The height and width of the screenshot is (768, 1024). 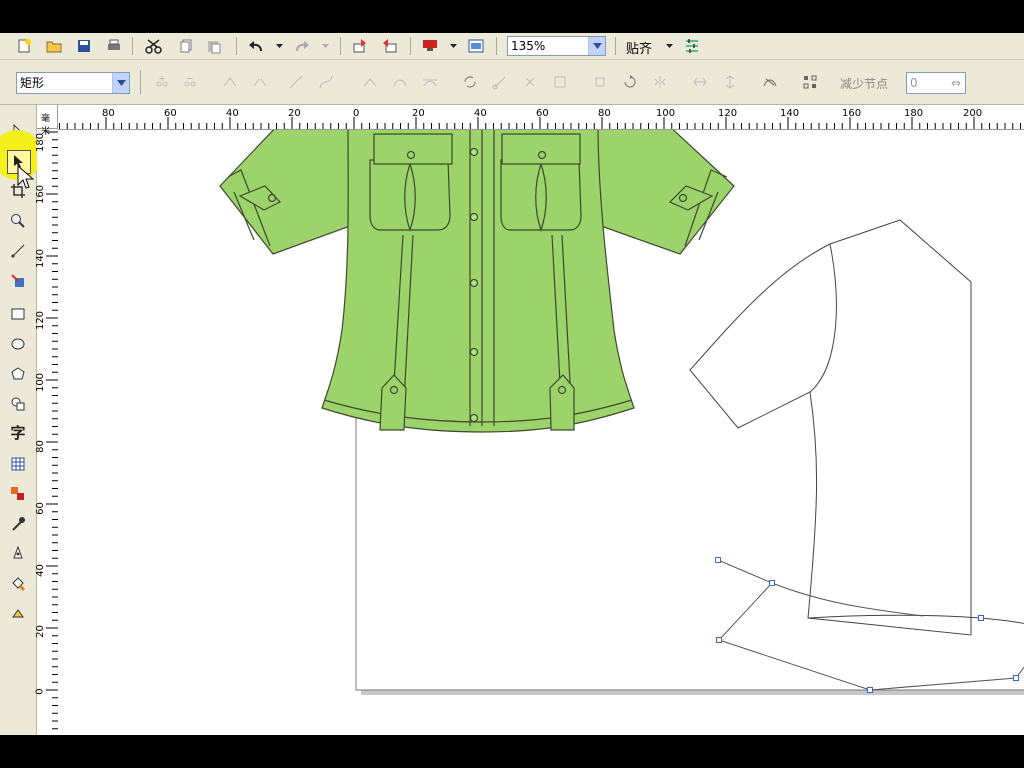 I want to click on export-icon, so click(x=390, y=46).